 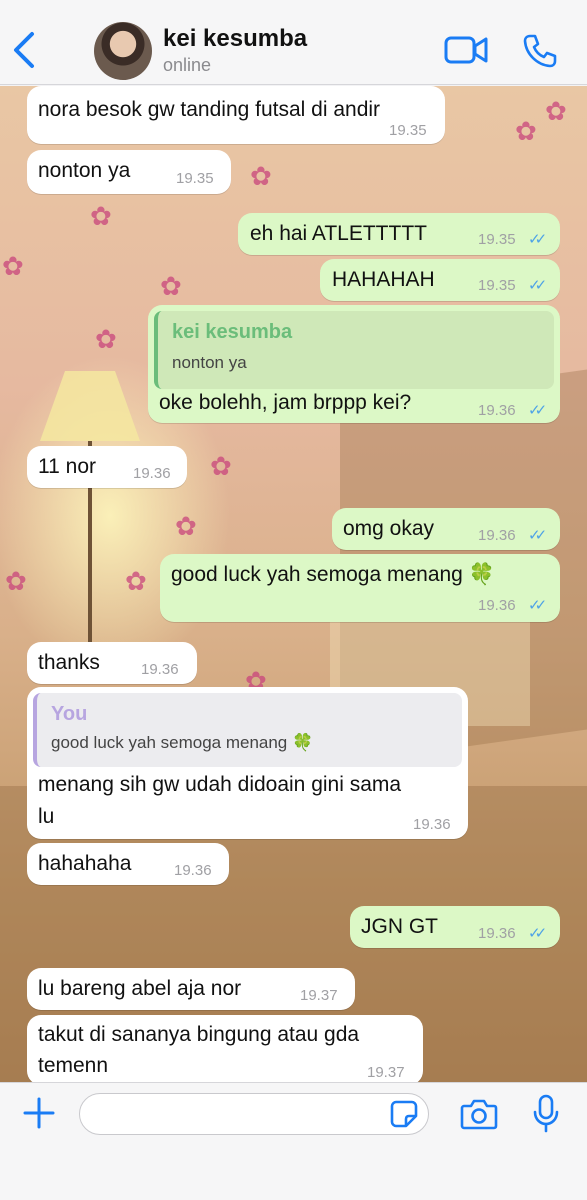 What do you see at coordinates (90, 406) in the screenshot?
I see `wallpaper-lamp-icon` at bounding box center [90, 406].